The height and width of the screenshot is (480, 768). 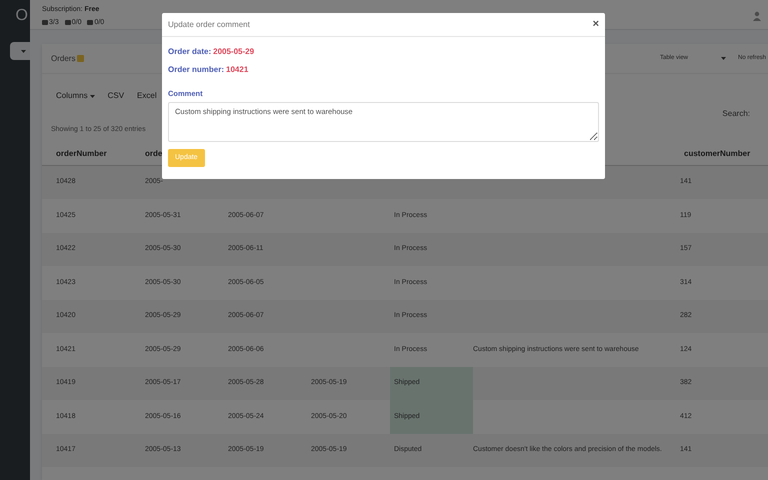 What do you see at coordinates (233, 52) in the screenshot?
I see `order-date-value: 2005-05-29` at bounding box center [233, 52].